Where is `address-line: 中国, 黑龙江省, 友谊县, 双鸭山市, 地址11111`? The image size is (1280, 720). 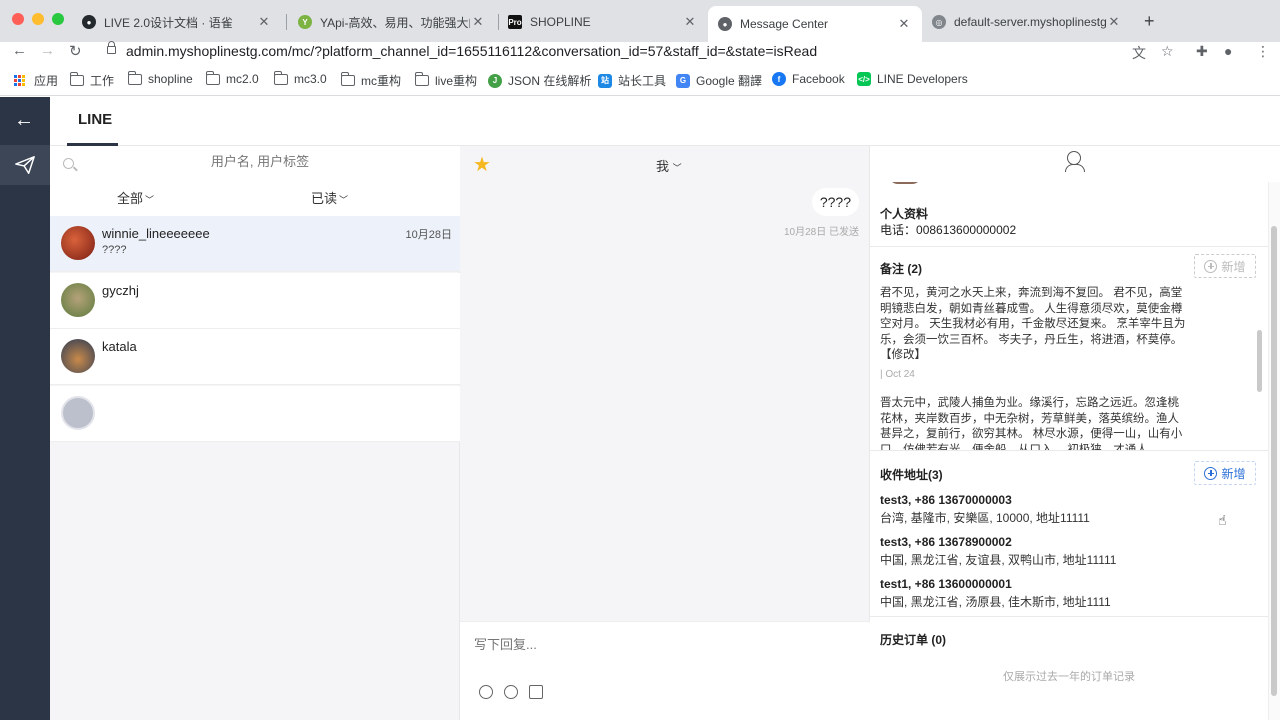
address-line: 中国, 黑龙江省, 友谊县, 双鸭山市, 地址11111 is located at coordinates (998, 560).